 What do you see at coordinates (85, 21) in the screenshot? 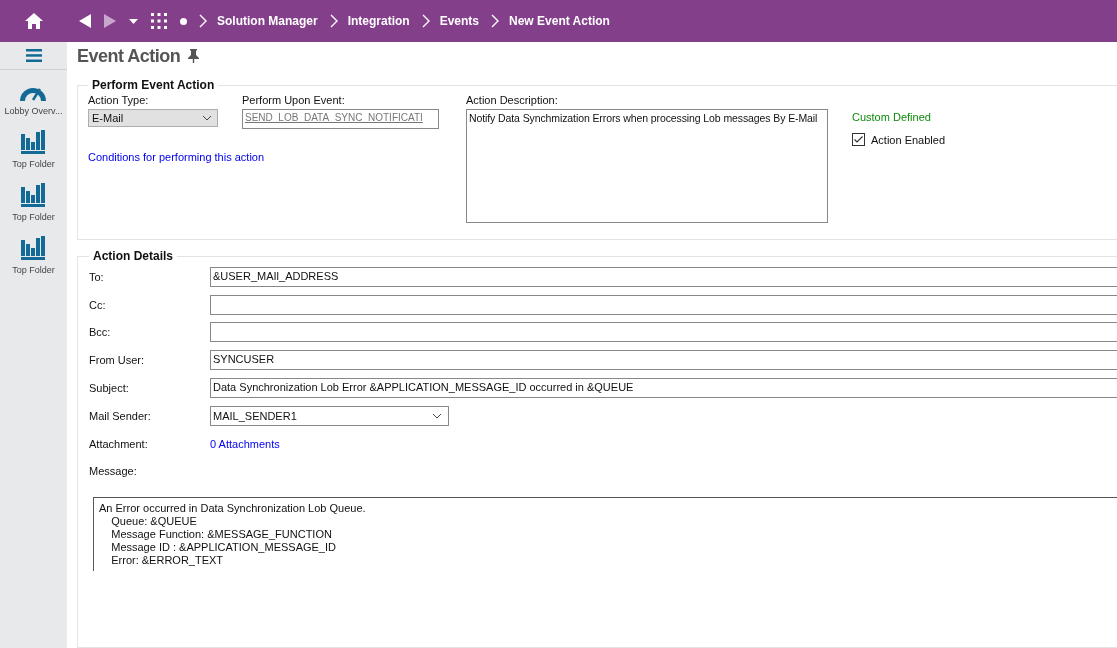
I see `back-icon` at bounding box center [85, 21].